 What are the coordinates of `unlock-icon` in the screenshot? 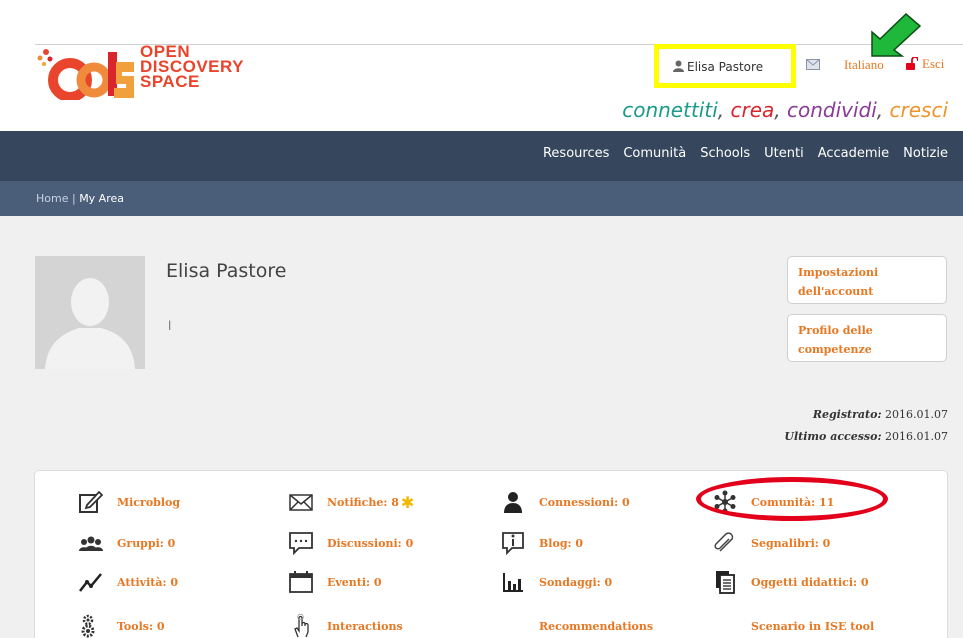 It's located at (912, 63).